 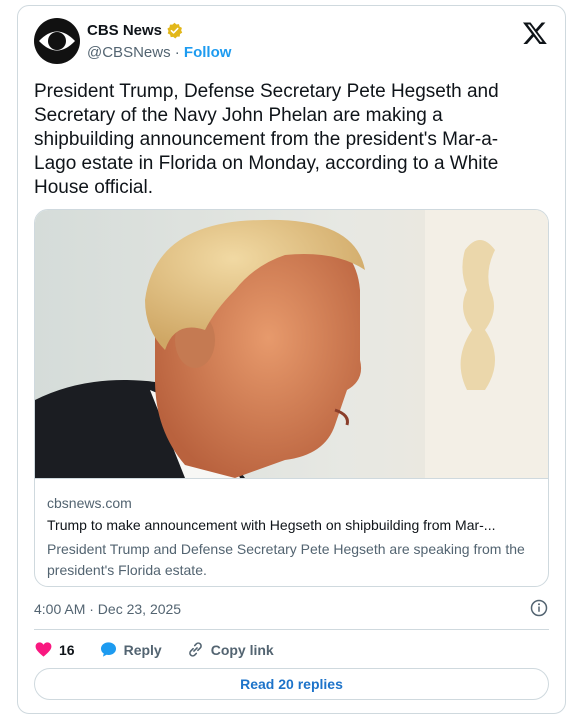 What do you see at coordinates (195, 649) in the screenshot?
I see `link-icon` at bounding box center [195, 649].